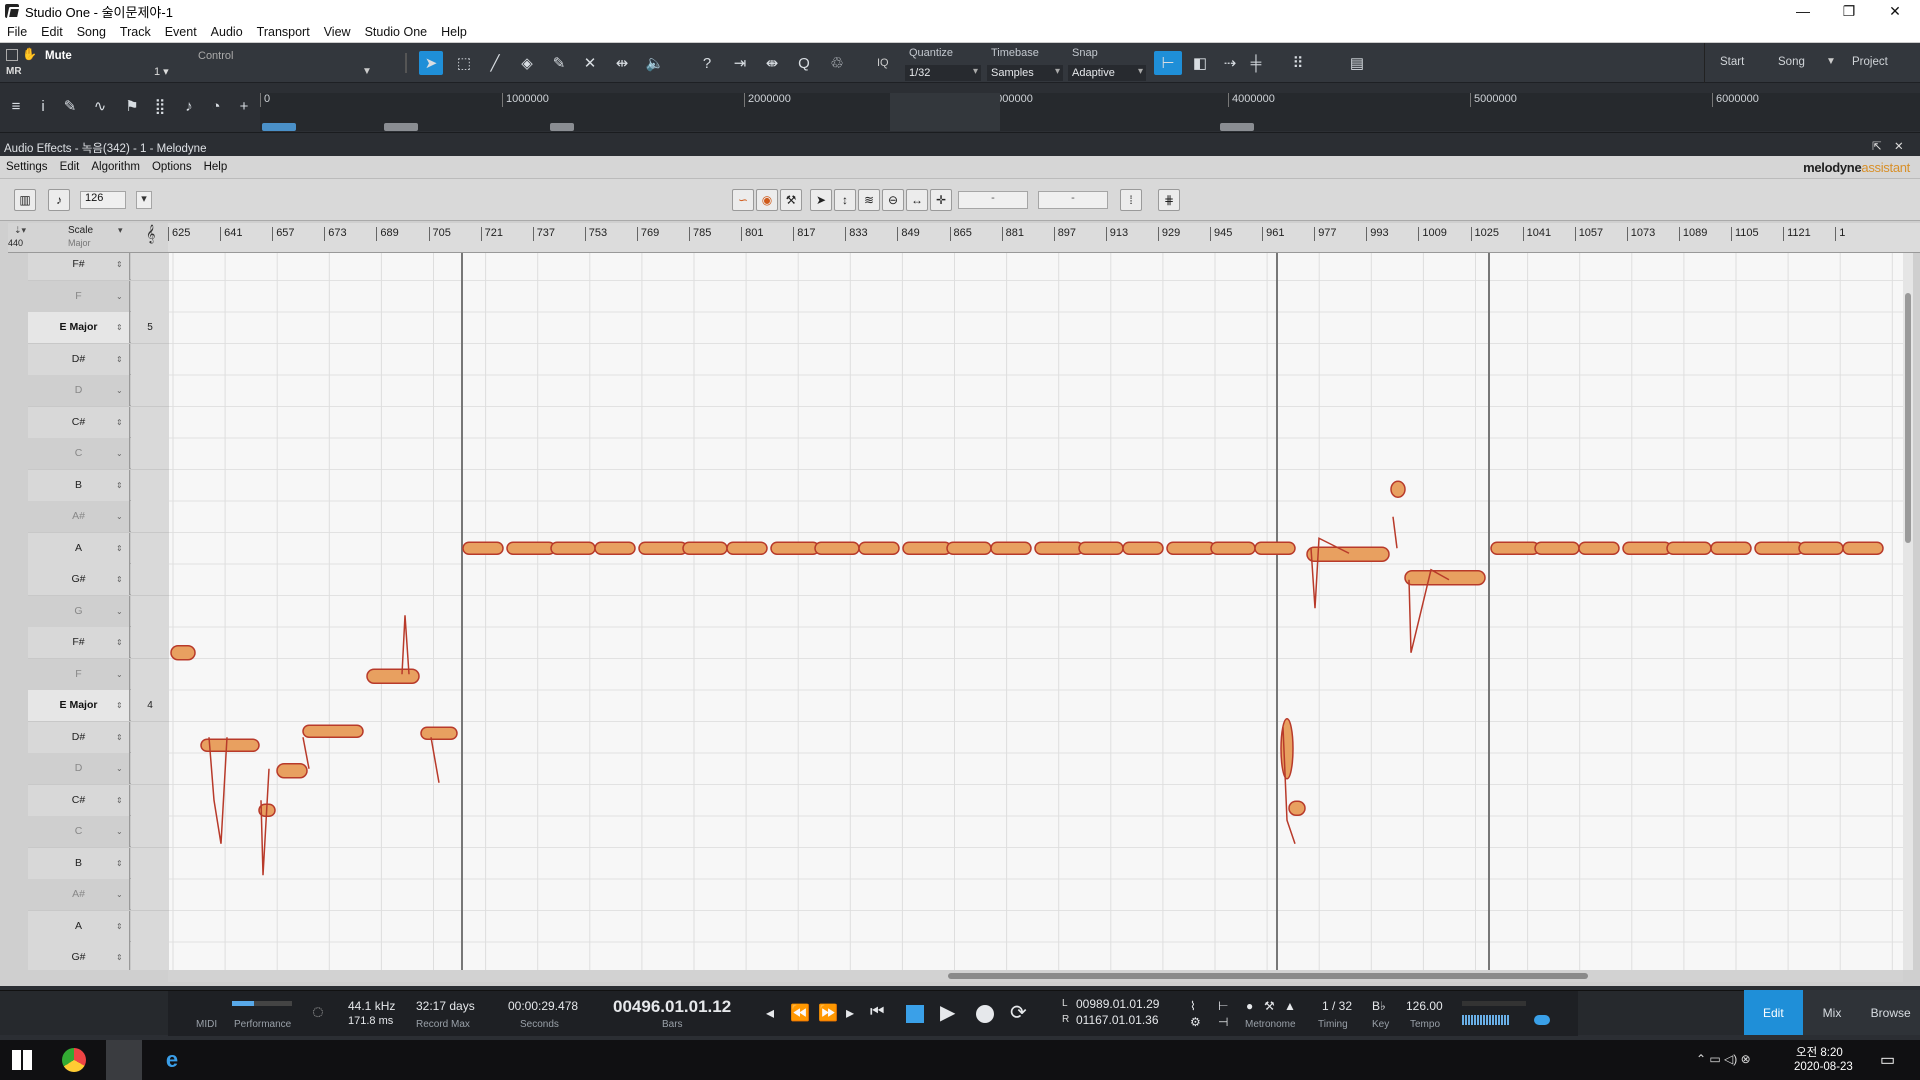  What do you see at coordinates (1379, 1006) in the screenshot?
I see `key-value: B♭` at bounding box center [1379, 1006].